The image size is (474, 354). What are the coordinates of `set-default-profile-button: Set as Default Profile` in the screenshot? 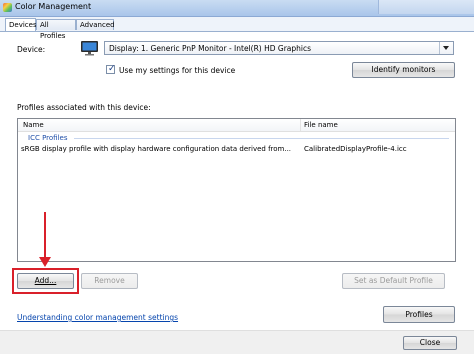 It's located at (393, 281).